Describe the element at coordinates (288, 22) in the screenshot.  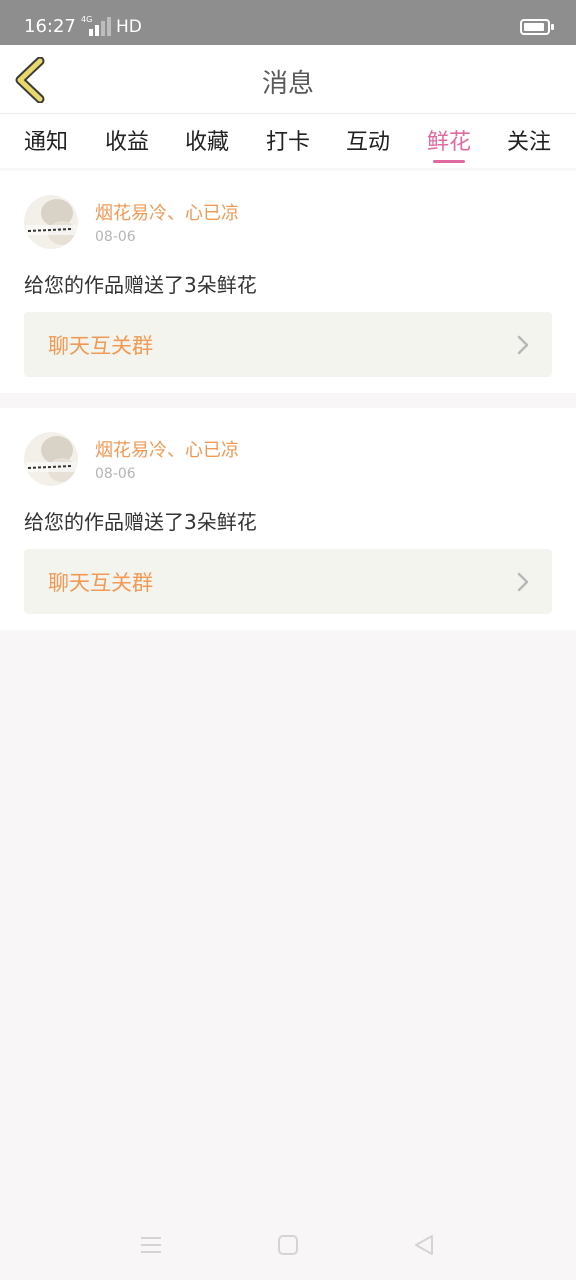
I see `status-bar: 16:27 4G HD` at that location.